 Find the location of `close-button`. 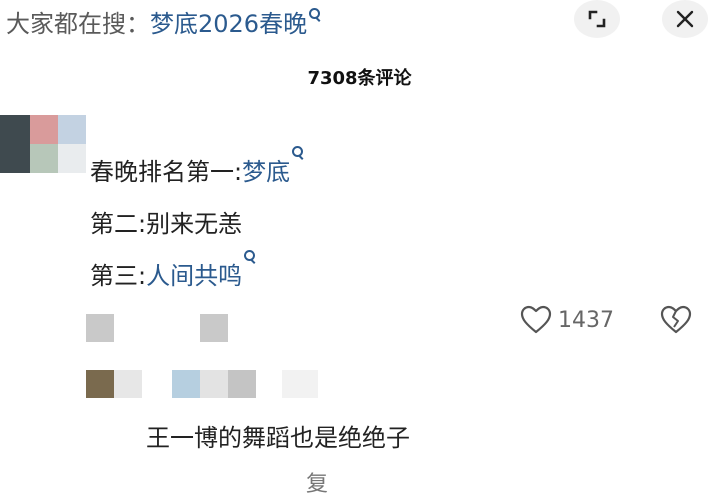

close-button is located at coordinates (685, 19).